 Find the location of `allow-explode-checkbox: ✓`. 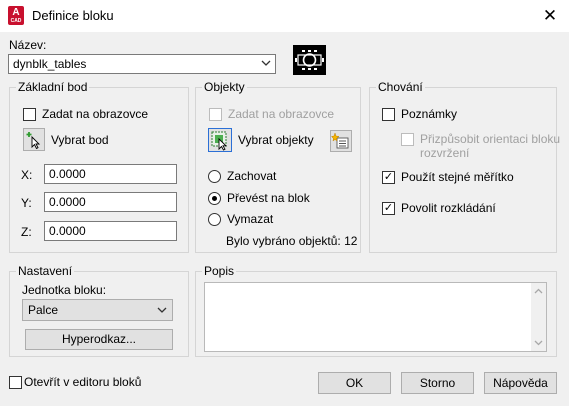

allow-explode-checkbox: ✓ is located at coordinates (388, 208).